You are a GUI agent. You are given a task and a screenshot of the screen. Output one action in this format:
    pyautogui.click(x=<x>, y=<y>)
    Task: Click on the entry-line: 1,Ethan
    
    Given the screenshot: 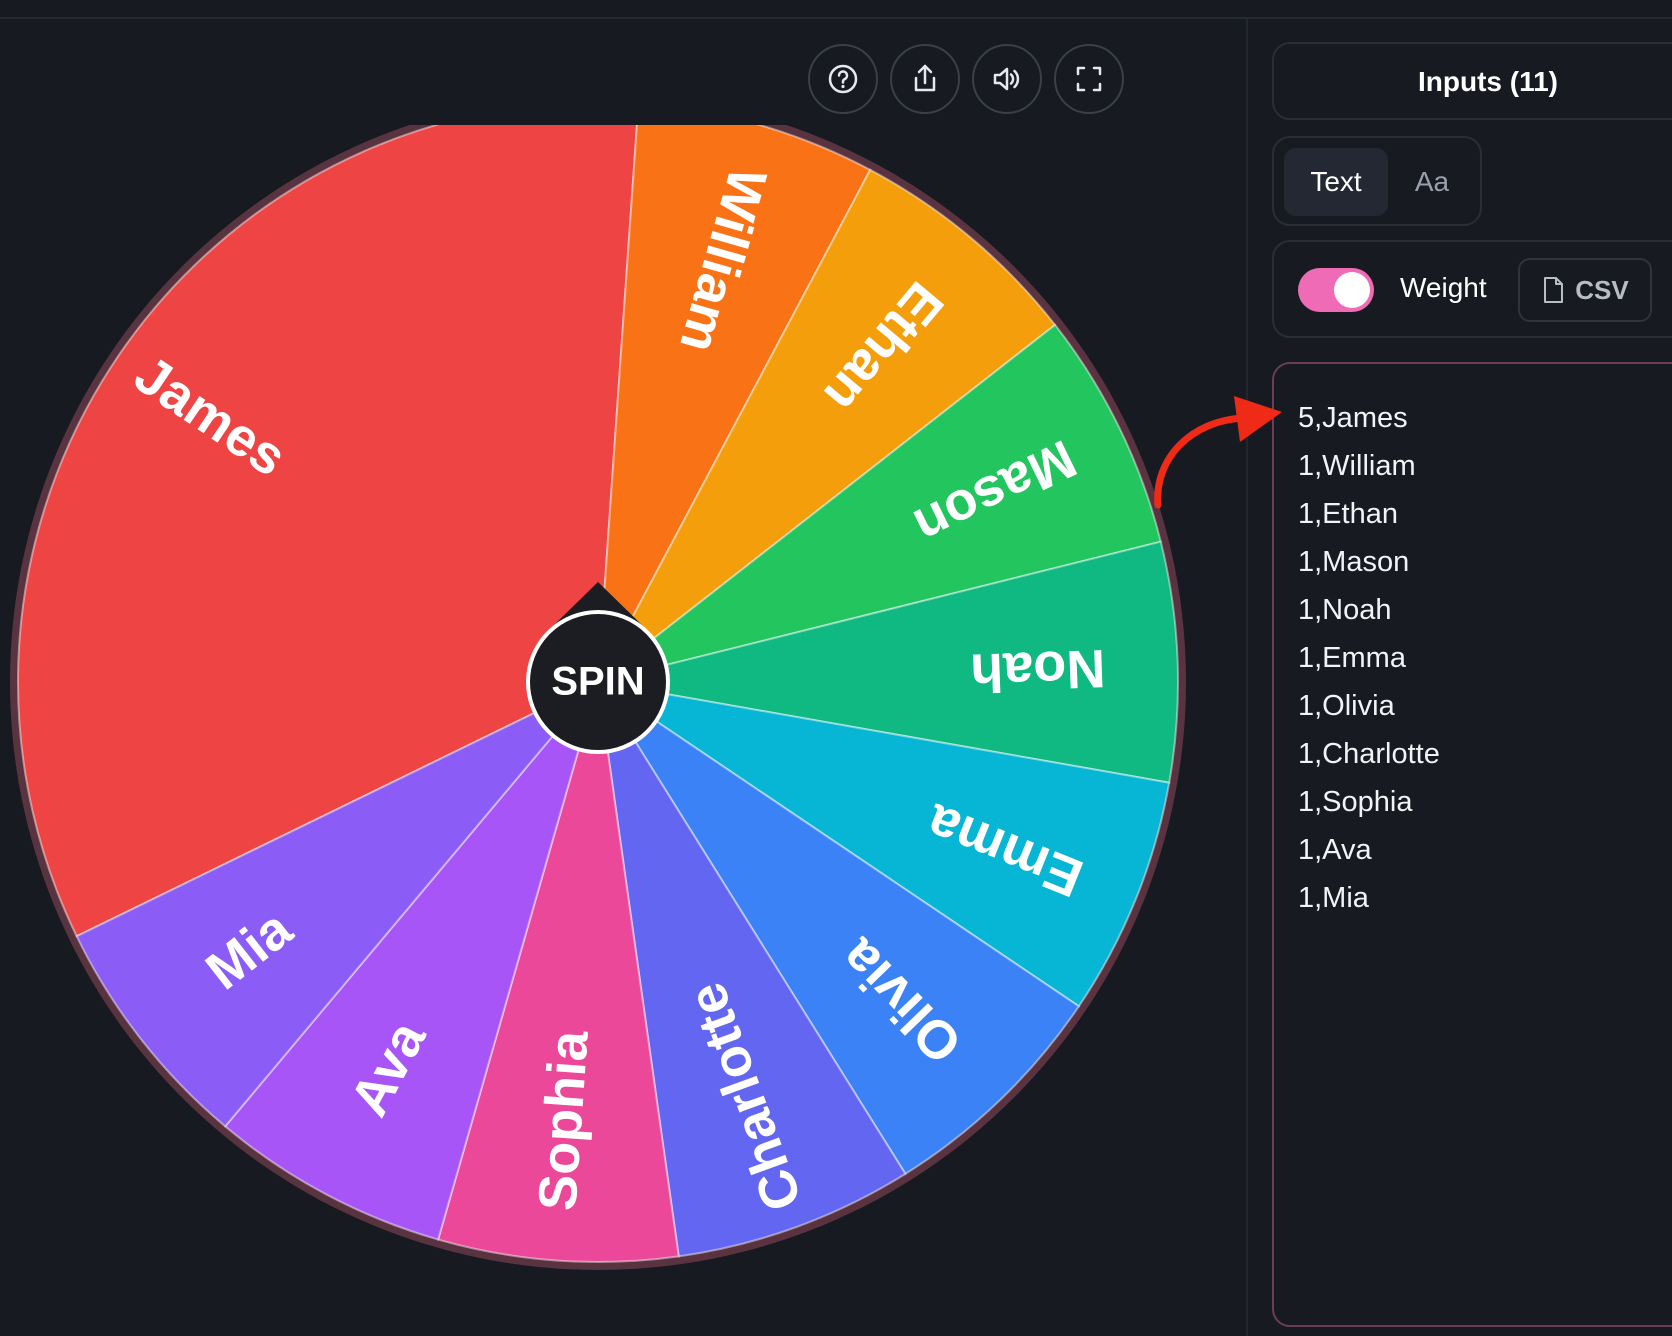 What is the action you would take?
    pyautogui.click(x=1348, y=514)
    